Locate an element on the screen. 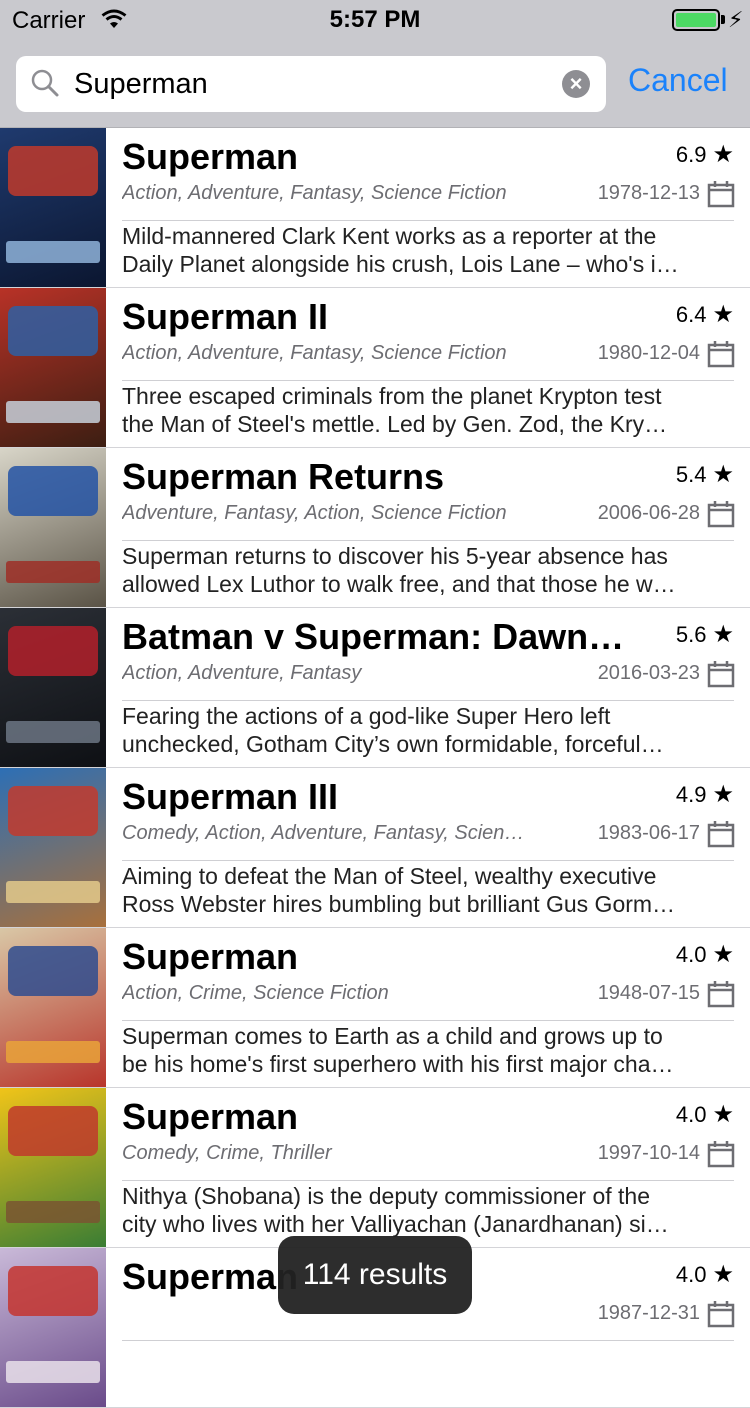 The height and width of the screenshot is (1408, 750). rating: 6.9 ★ is located at coordinates (687, 154).